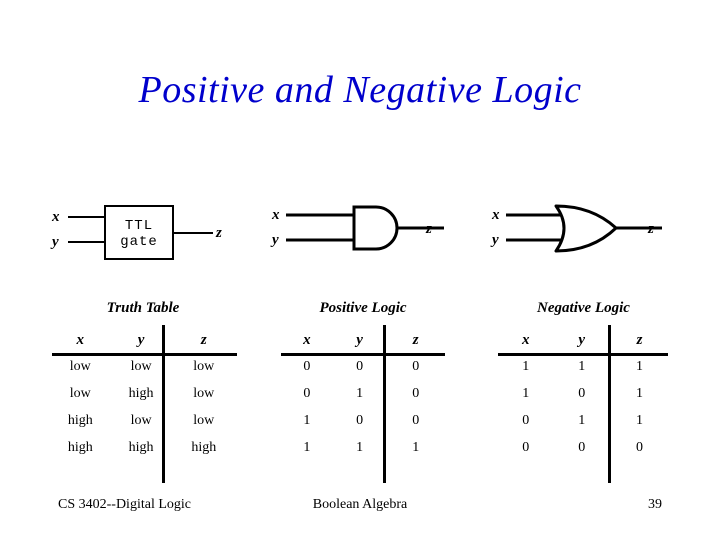 The height and width of the screenshot is (540, 720). Describe the element at coordinates (193, 233) in the screenshot. I see `ttl-output-wire` at that location.